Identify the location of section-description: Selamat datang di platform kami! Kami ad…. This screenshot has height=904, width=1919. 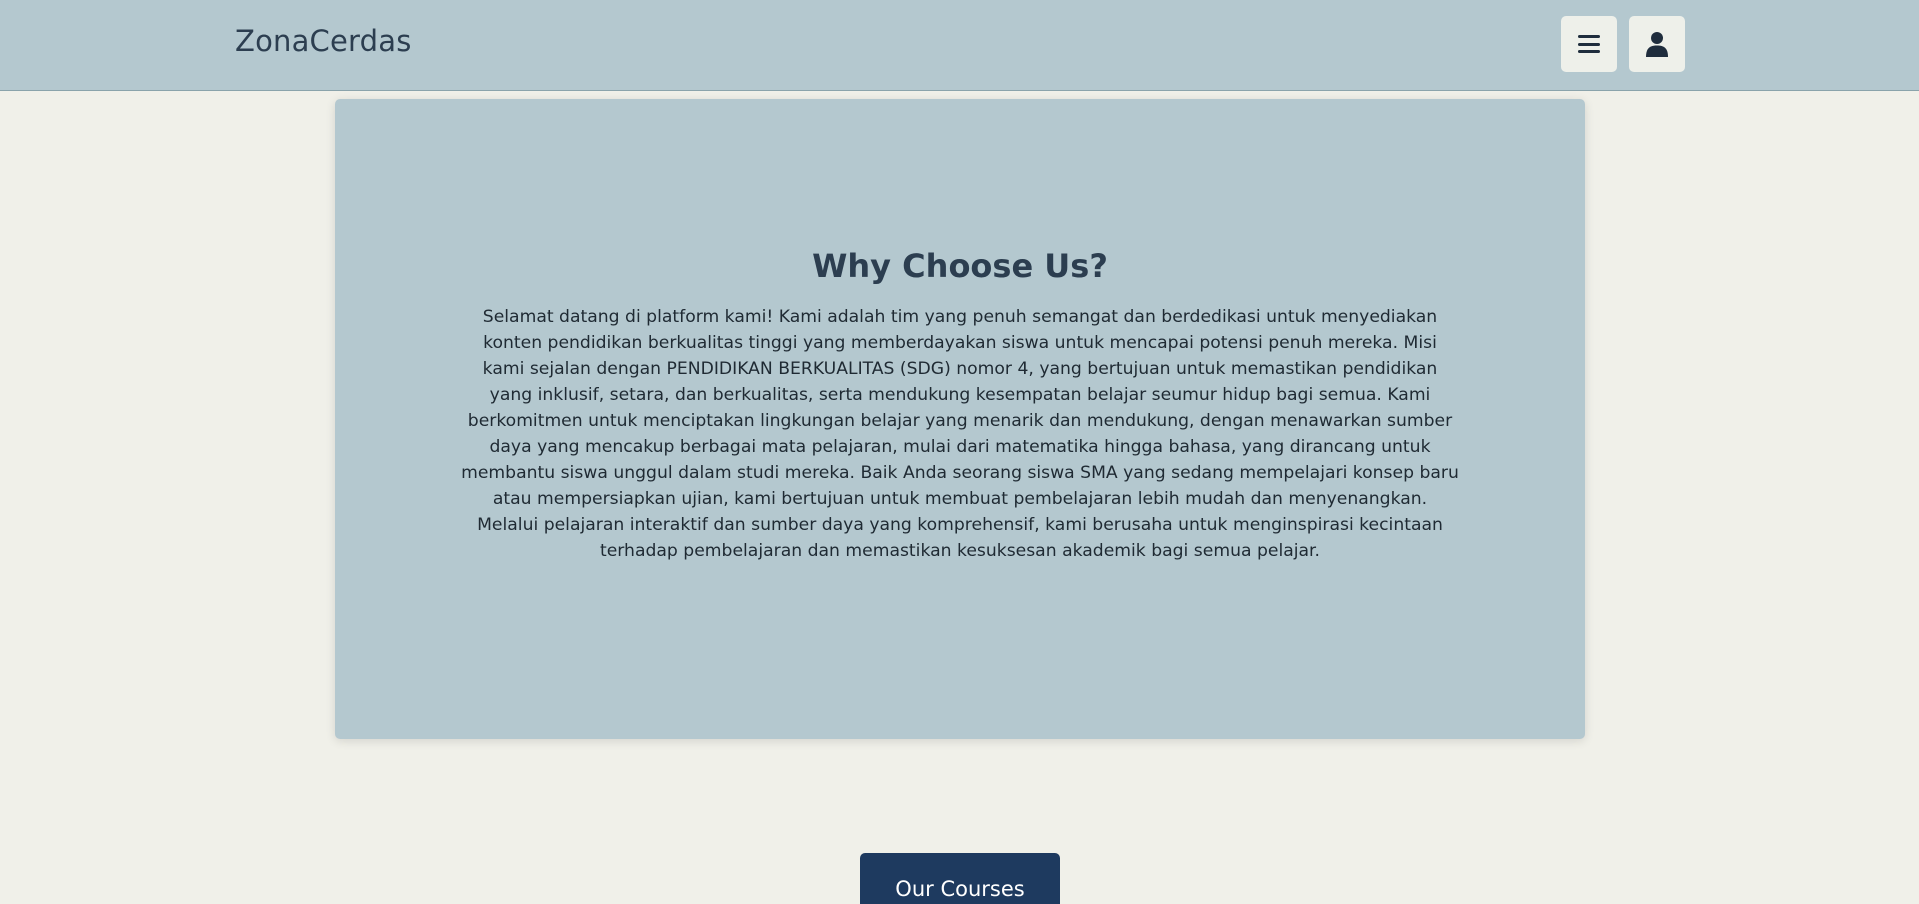
(960, 434).